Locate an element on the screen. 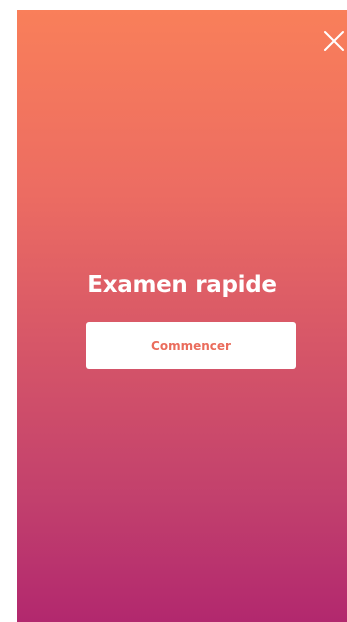  page-title: Examen rapide is located at coordinates (182, 285).